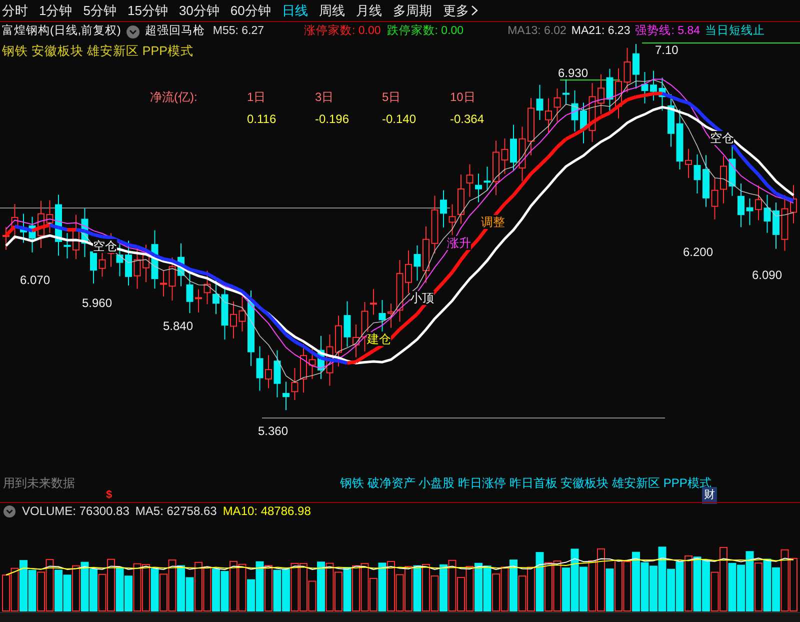 The image size is (800, 622). I want to click on price-label: 6.930, so click(573, 73).